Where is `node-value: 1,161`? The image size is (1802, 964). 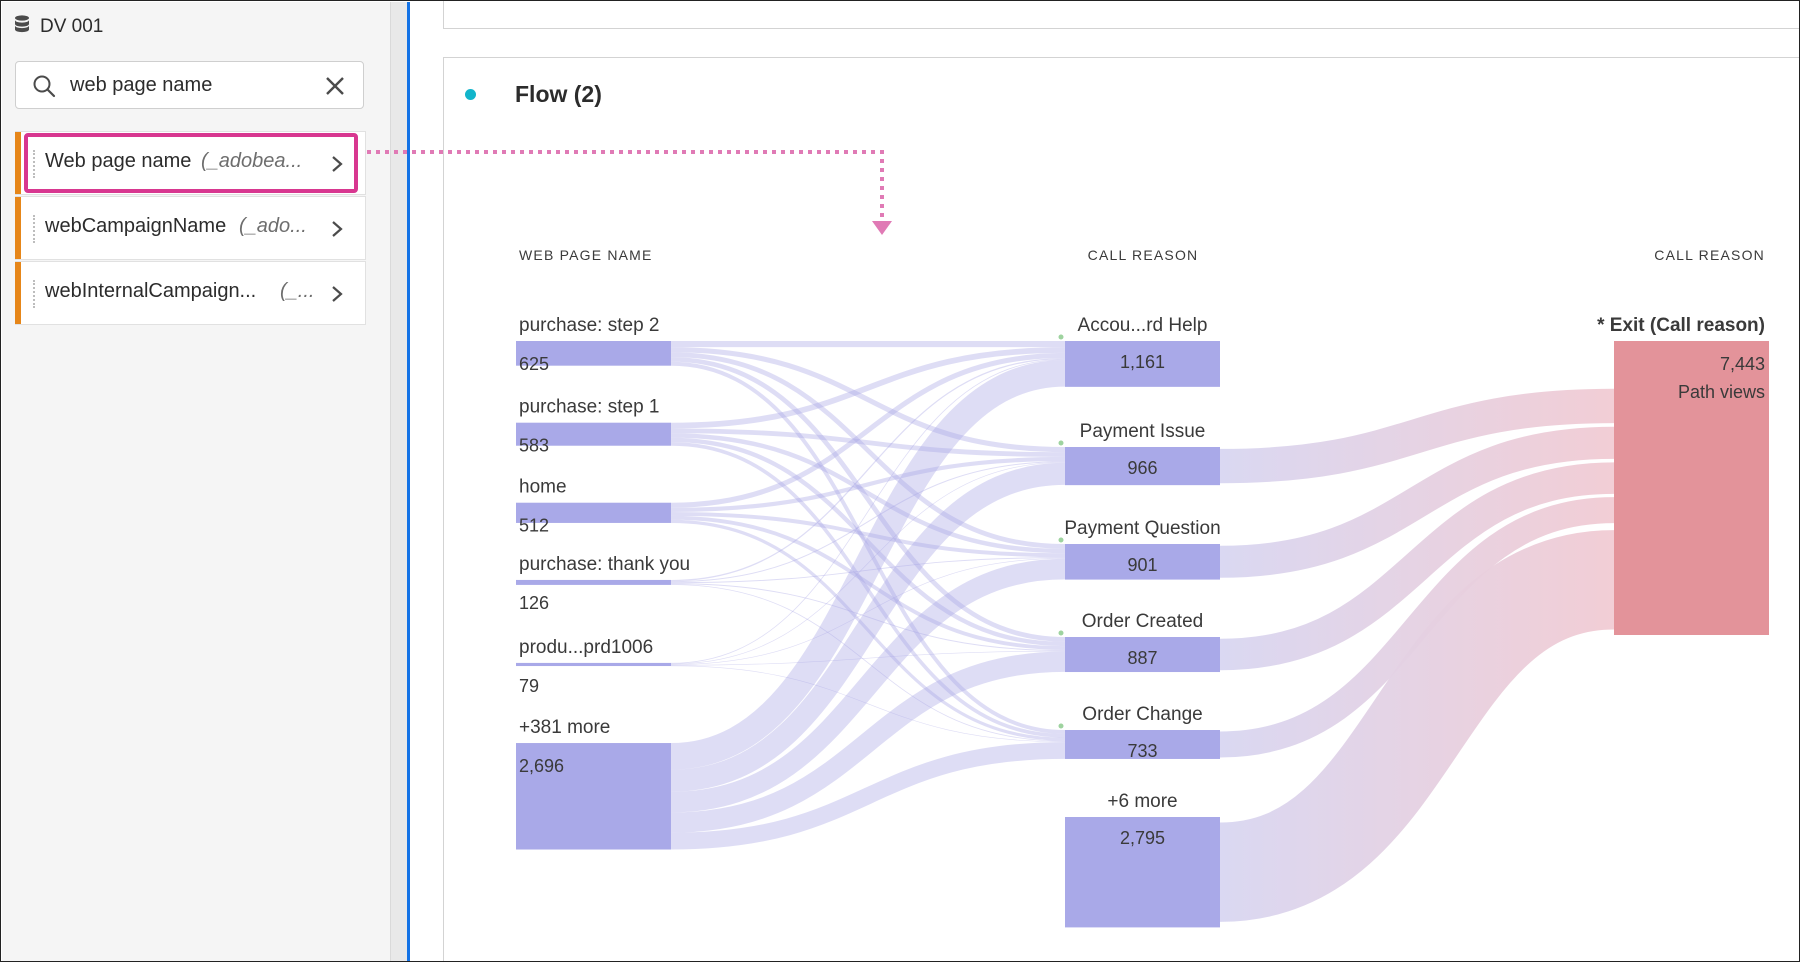
node-value: 1,161 is located at coordinates (1142, 362).